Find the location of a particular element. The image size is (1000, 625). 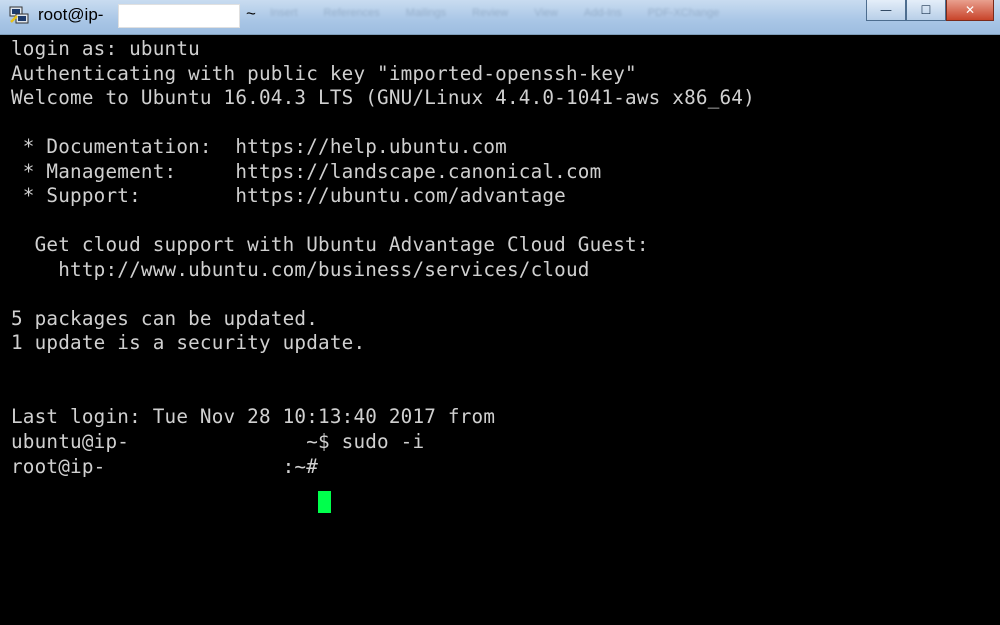

bg-tab: Mailings is located at coordinates (426, 13).